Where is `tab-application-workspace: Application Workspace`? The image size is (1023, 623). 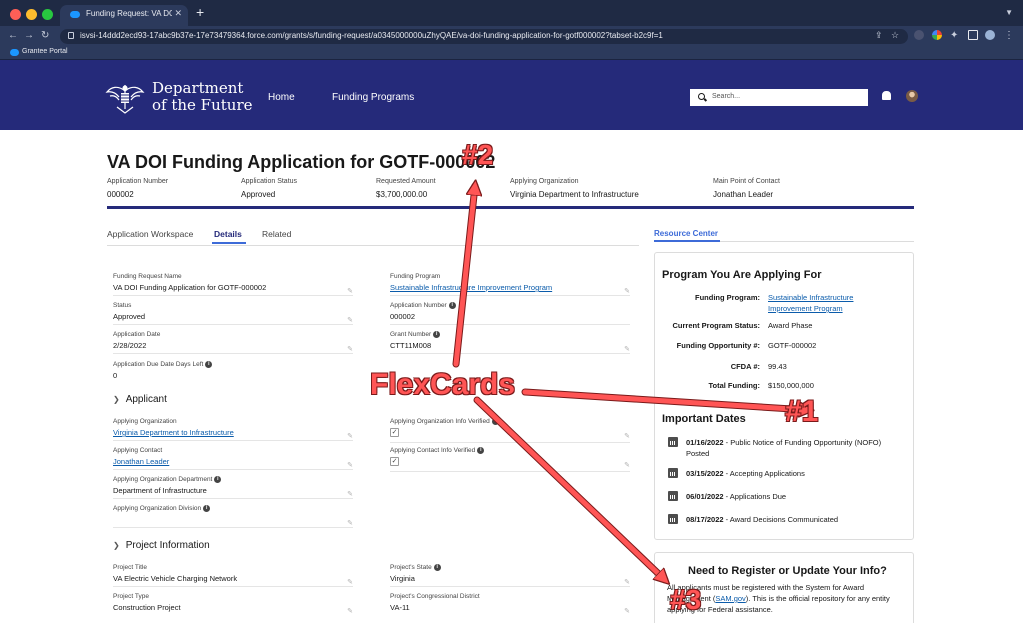
tab-application-workspace: Application Workspace is located at coordinates (150, 234).